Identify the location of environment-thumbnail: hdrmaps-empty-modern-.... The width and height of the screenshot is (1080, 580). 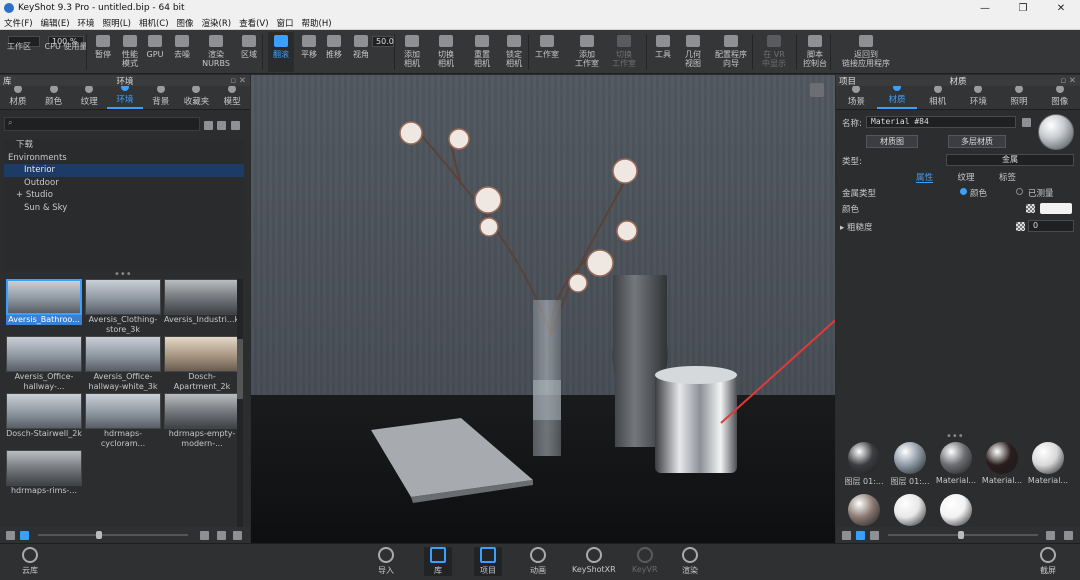
(202, 420).